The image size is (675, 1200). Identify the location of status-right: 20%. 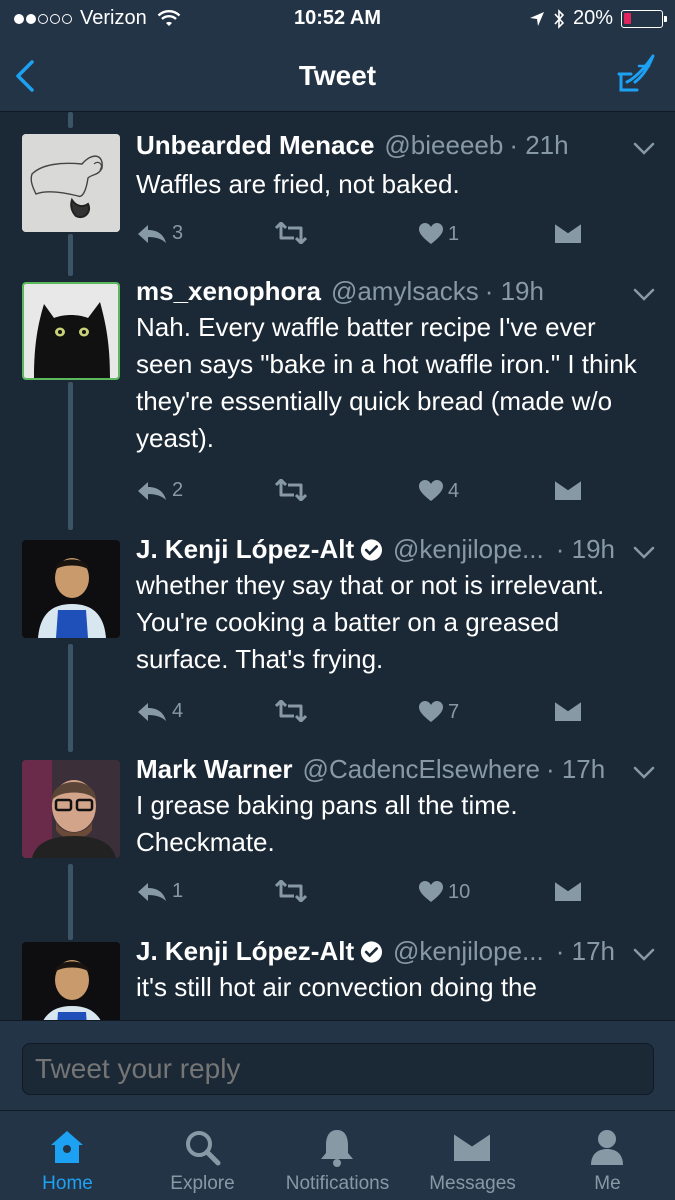
(598, 18).